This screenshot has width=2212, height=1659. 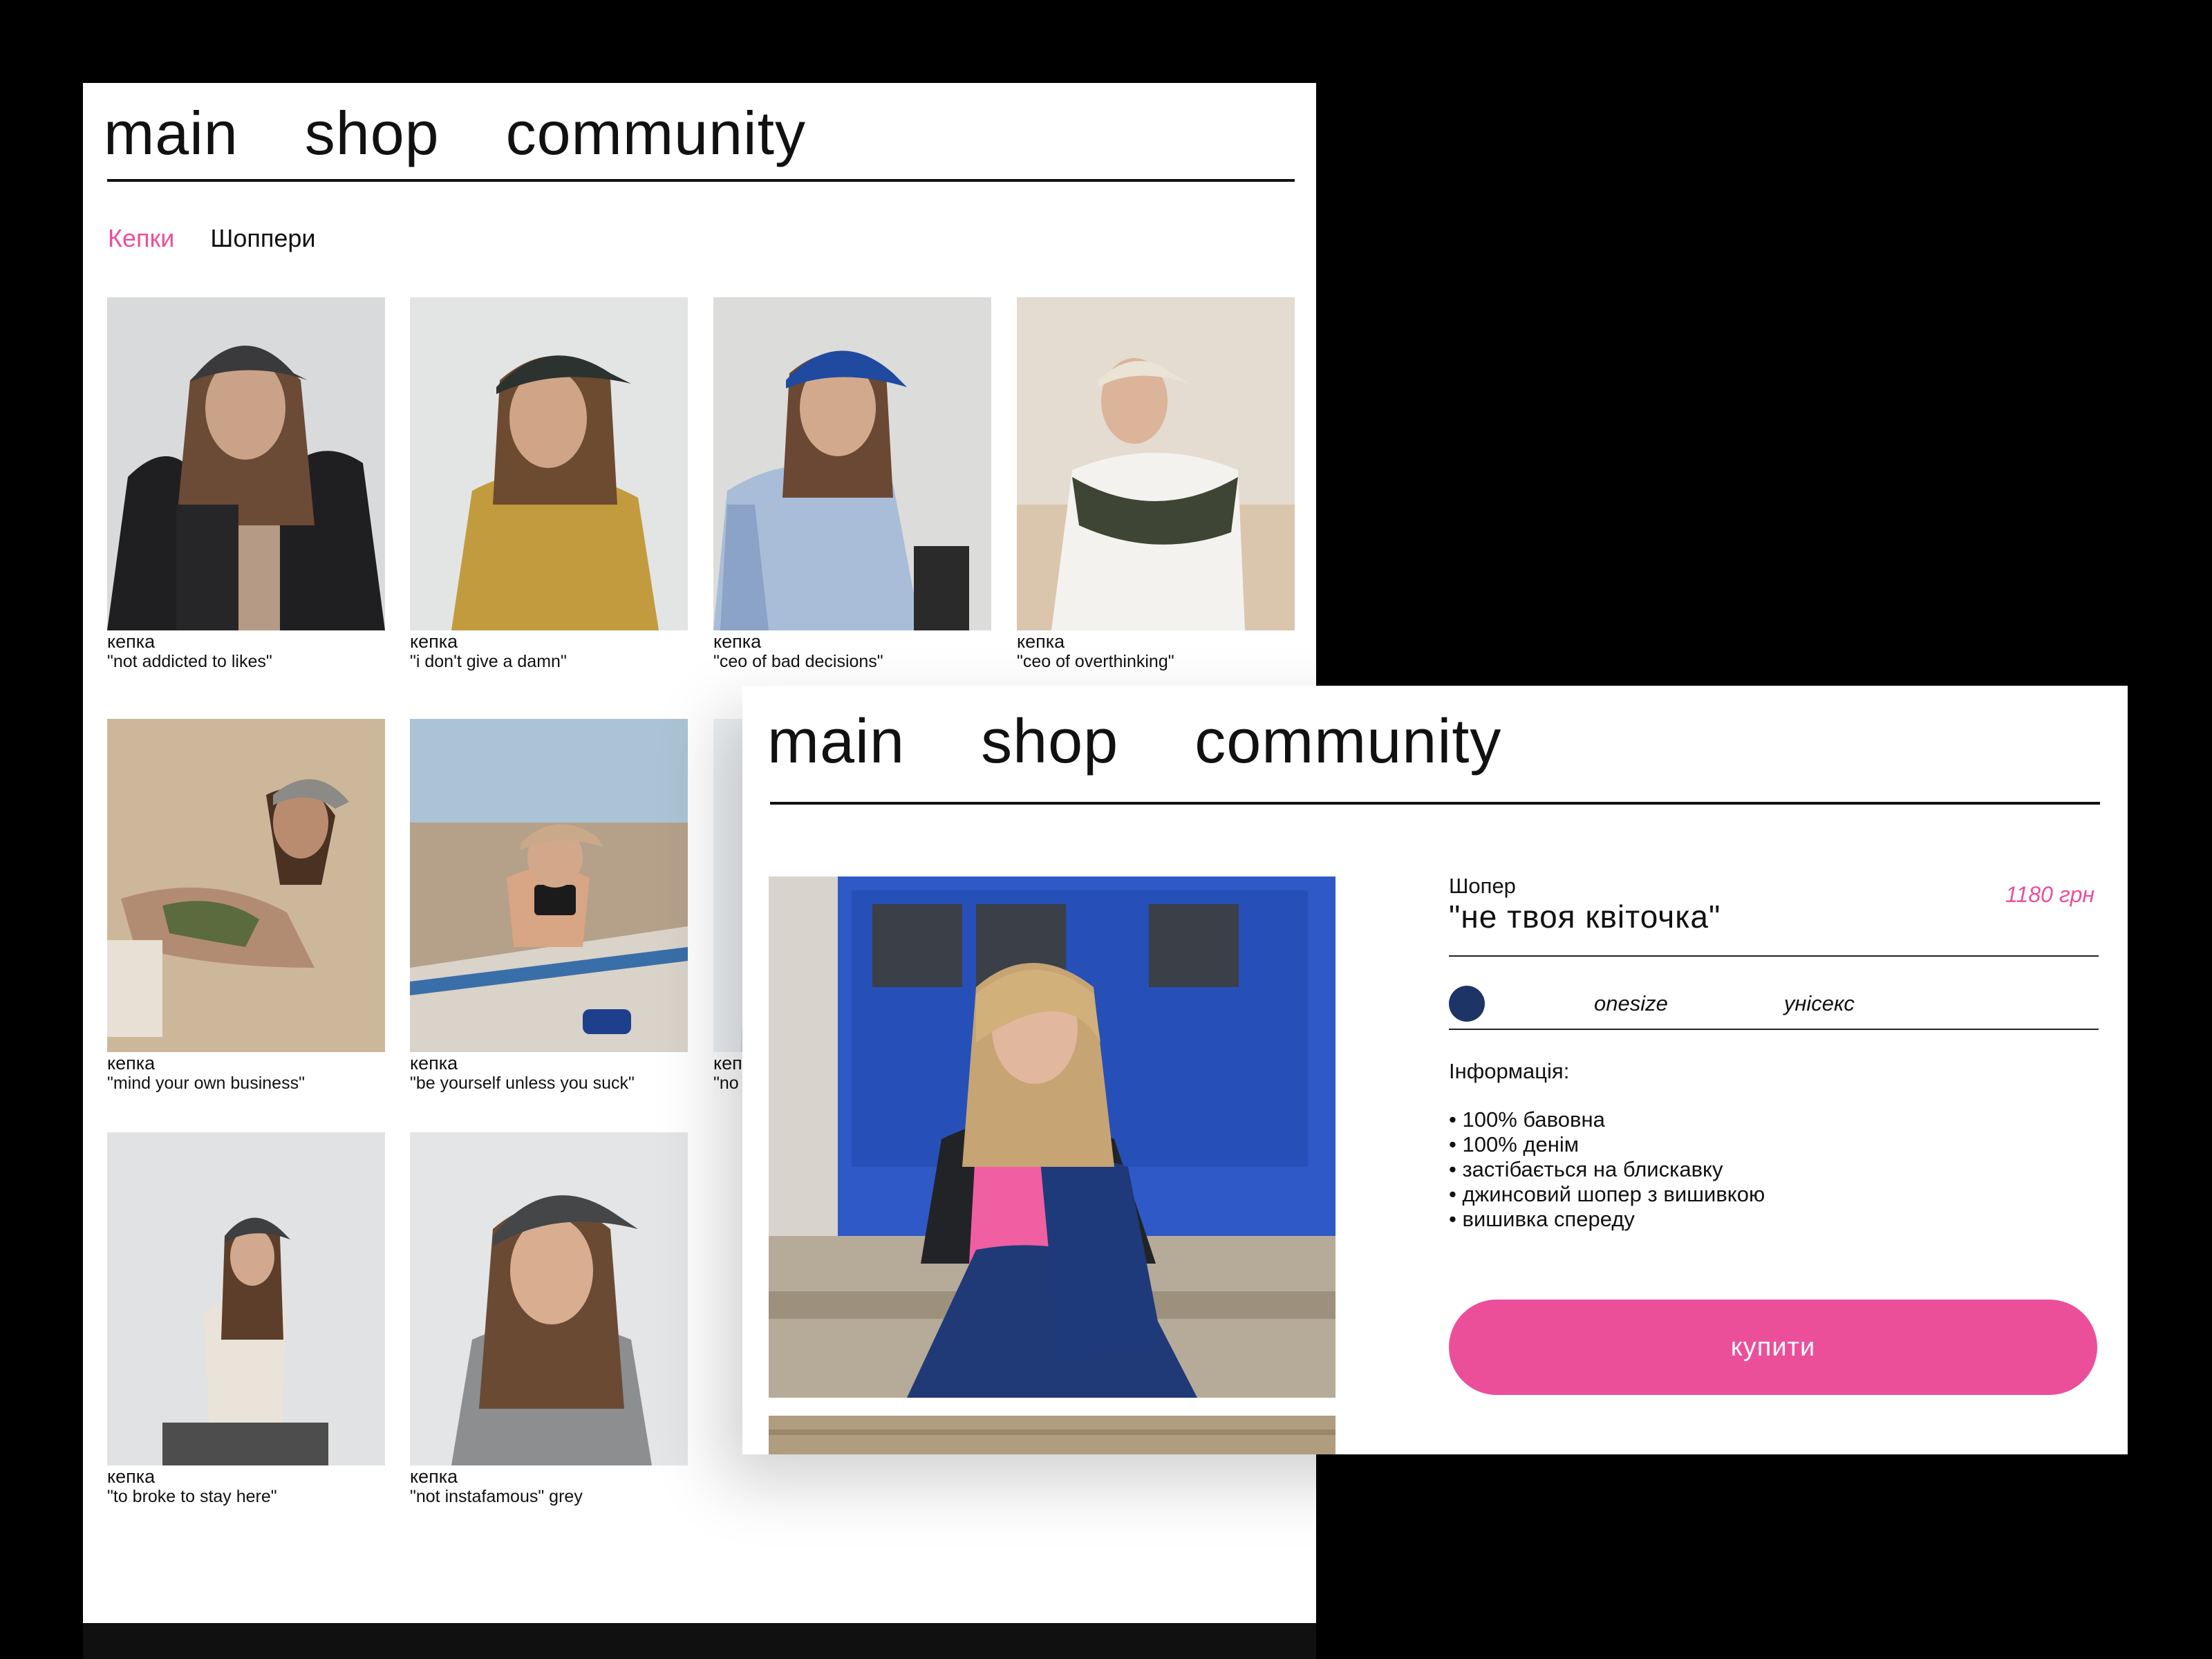 I want to click on product-name: "ceo of overthinking", so click(x=1156, y=661).